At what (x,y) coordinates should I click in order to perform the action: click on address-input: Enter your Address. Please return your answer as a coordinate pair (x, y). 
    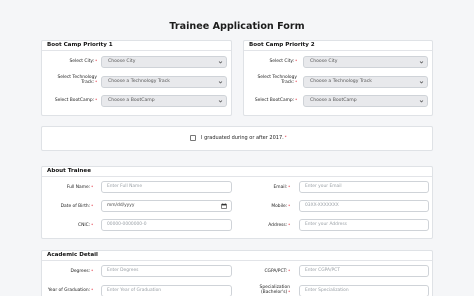
    Looking at the image, I should click on (364, 225).